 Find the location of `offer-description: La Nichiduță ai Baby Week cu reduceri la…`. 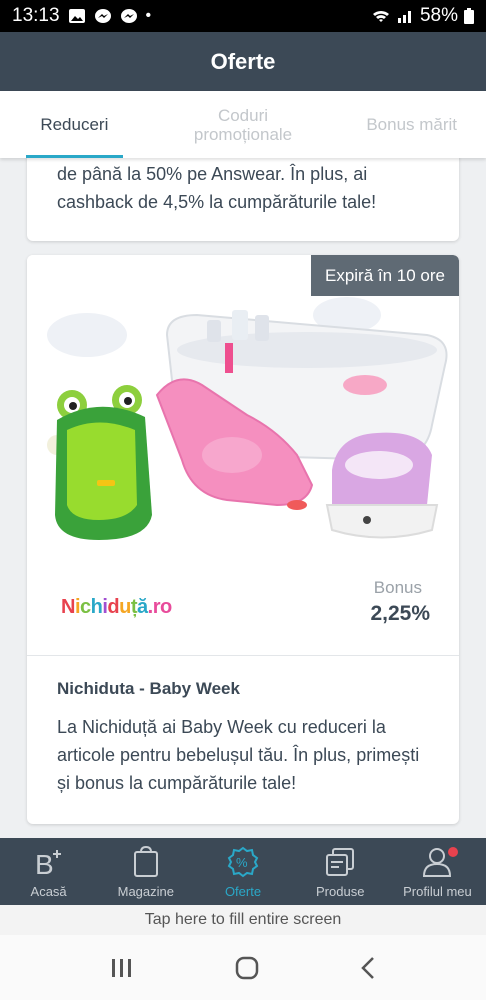

offer-description: La Nichiduță ai Baby Week cu reduceri la… is located at coordinates (238, 755).